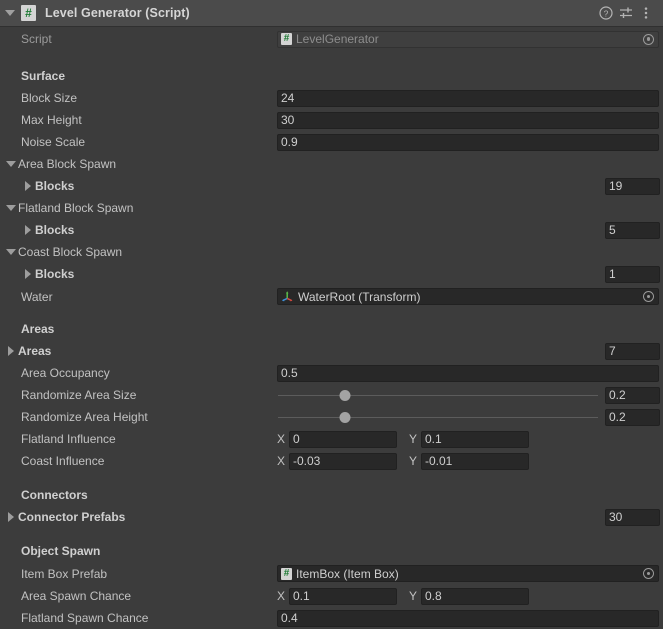  I want to click on coast-influence-x: X -0.03, so click(337, 461).